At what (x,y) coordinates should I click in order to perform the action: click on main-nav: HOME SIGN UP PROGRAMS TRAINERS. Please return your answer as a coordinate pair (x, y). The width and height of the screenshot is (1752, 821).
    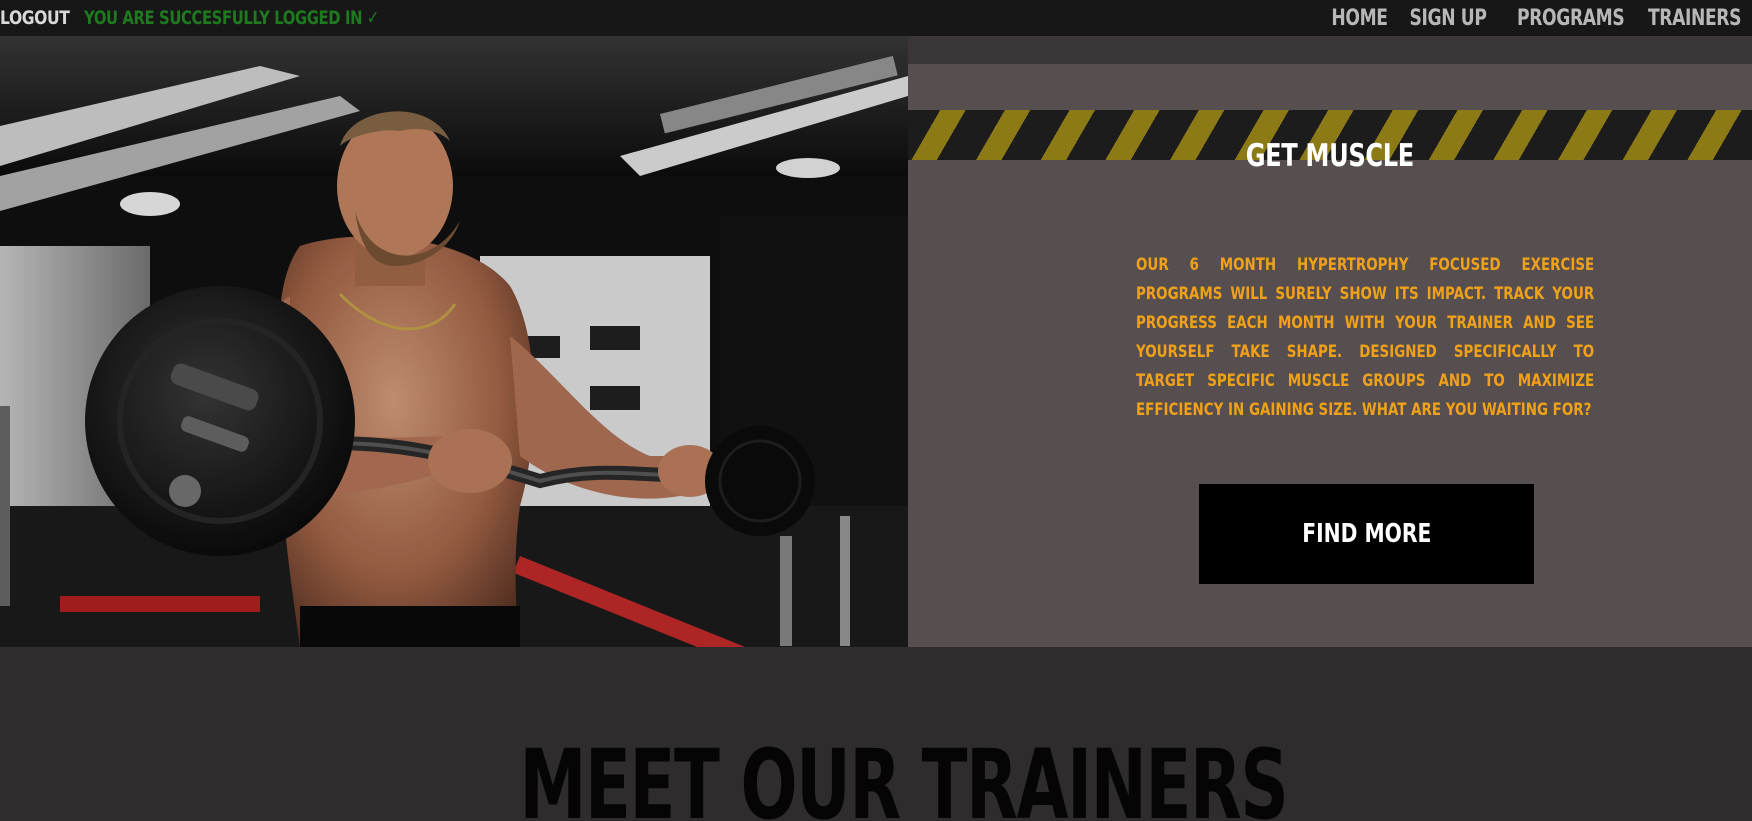
    Looking at the image, I should click on (1528, 18).